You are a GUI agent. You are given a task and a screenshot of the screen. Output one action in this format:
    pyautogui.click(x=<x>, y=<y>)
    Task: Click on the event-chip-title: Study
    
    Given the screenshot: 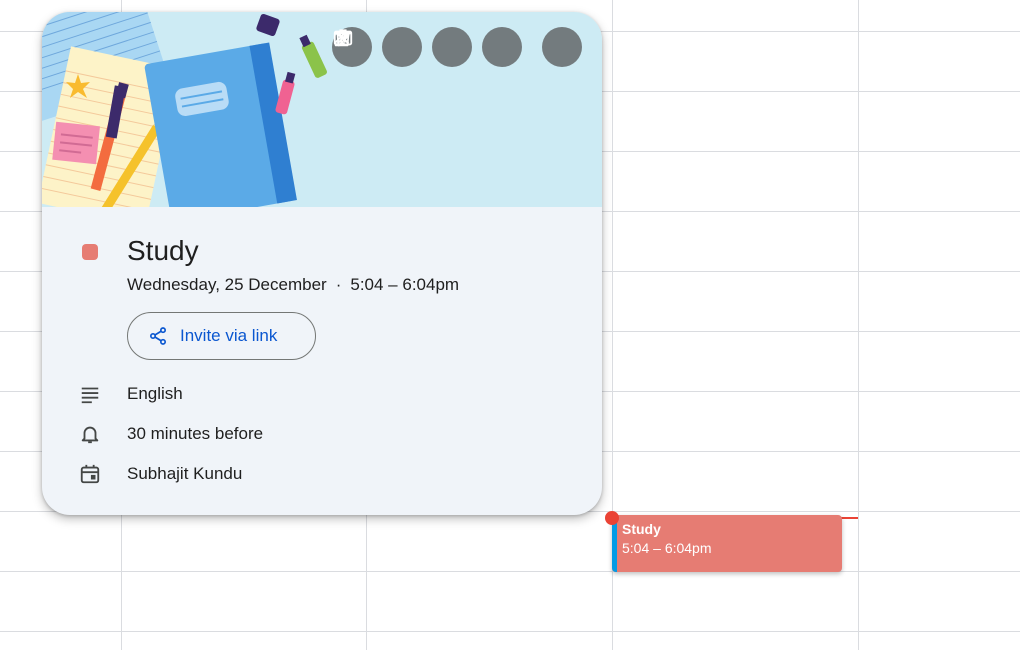 What is the action you would take?
    pyautogui.click(x=641, y=529)
    